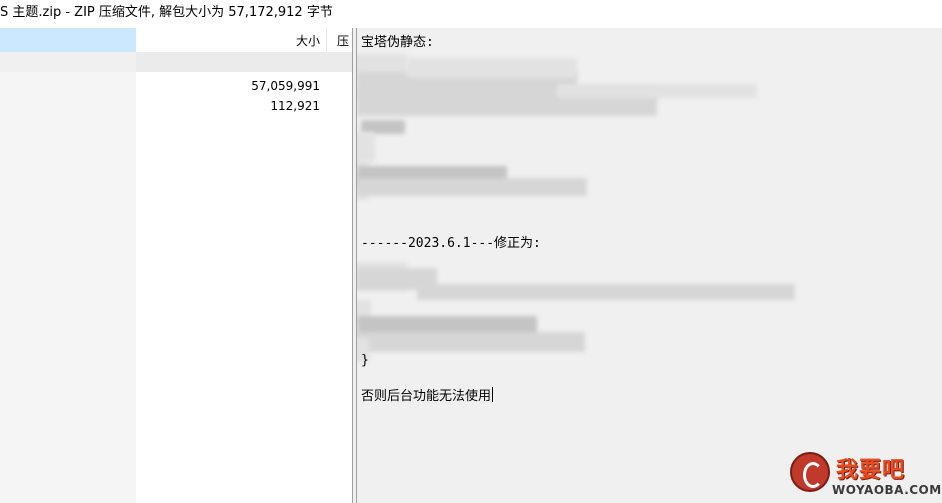  I want to click on comment-closing-brace: }, so click(365, 360).